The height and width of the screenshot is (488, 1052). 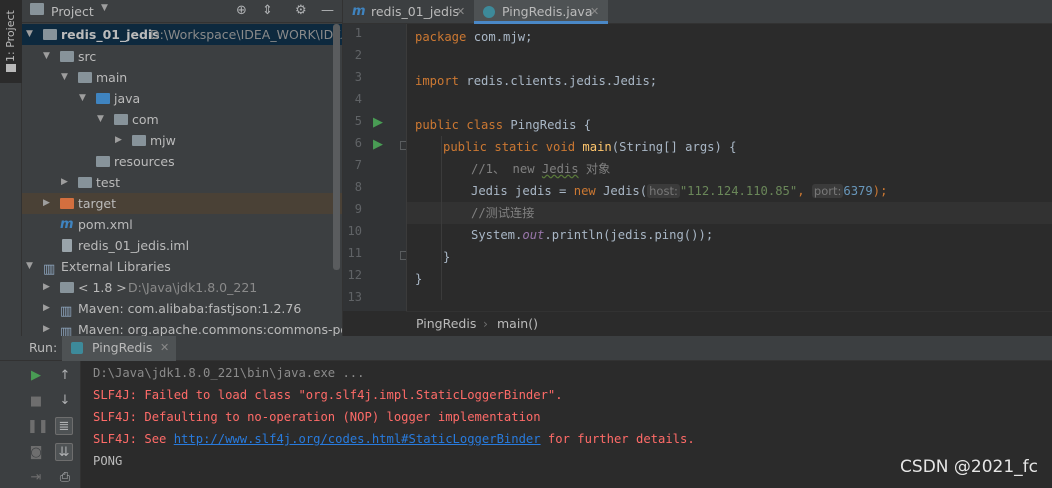 I want to click on print-icon: ⎙, so click(x=65, y=478).